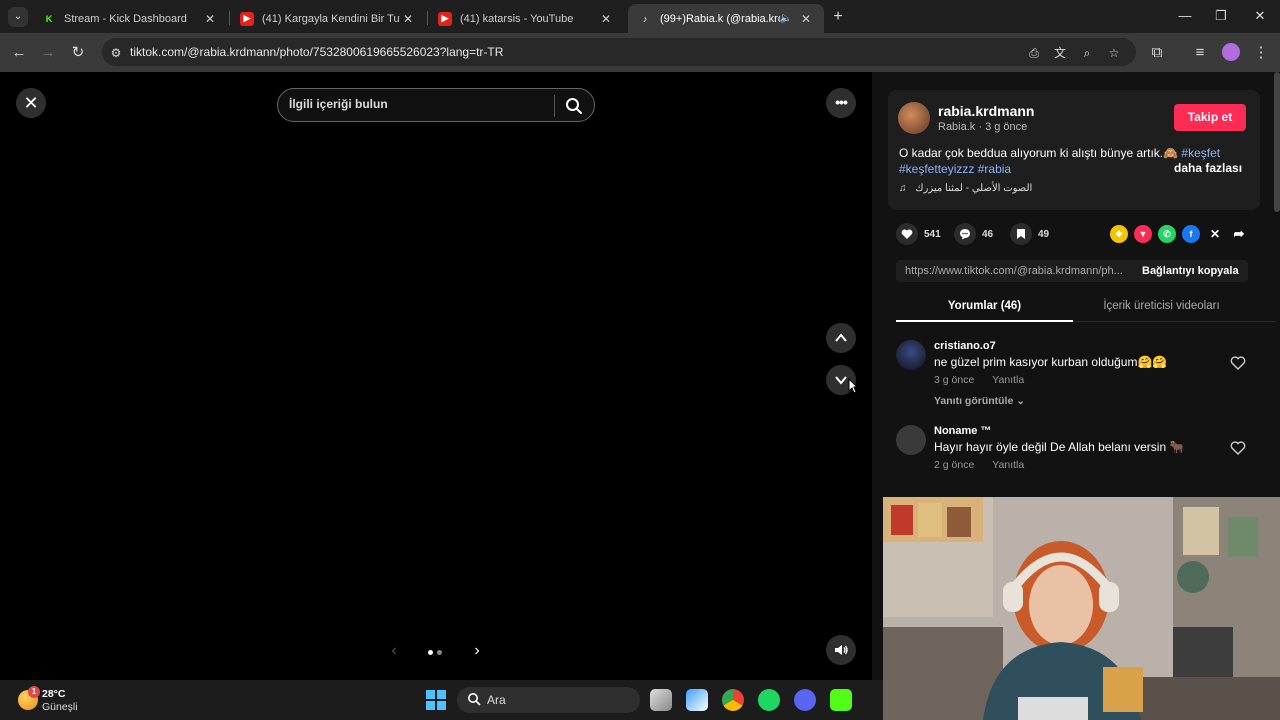 The image size is (1280, 720). I want to click on translate-icon: 文, so click(1060, 53).